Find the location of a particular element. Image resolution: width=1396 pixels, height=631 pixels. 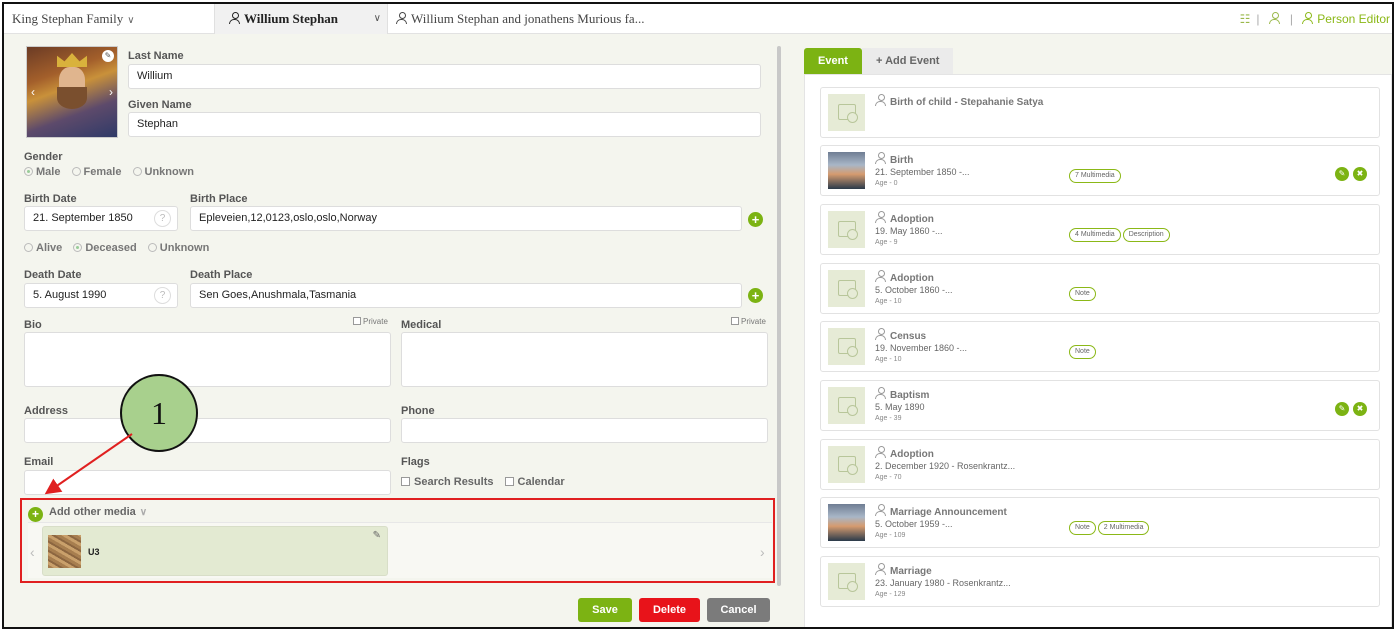

event-badges: Note 2 Multimedia is located at coordinates (1110, 525).